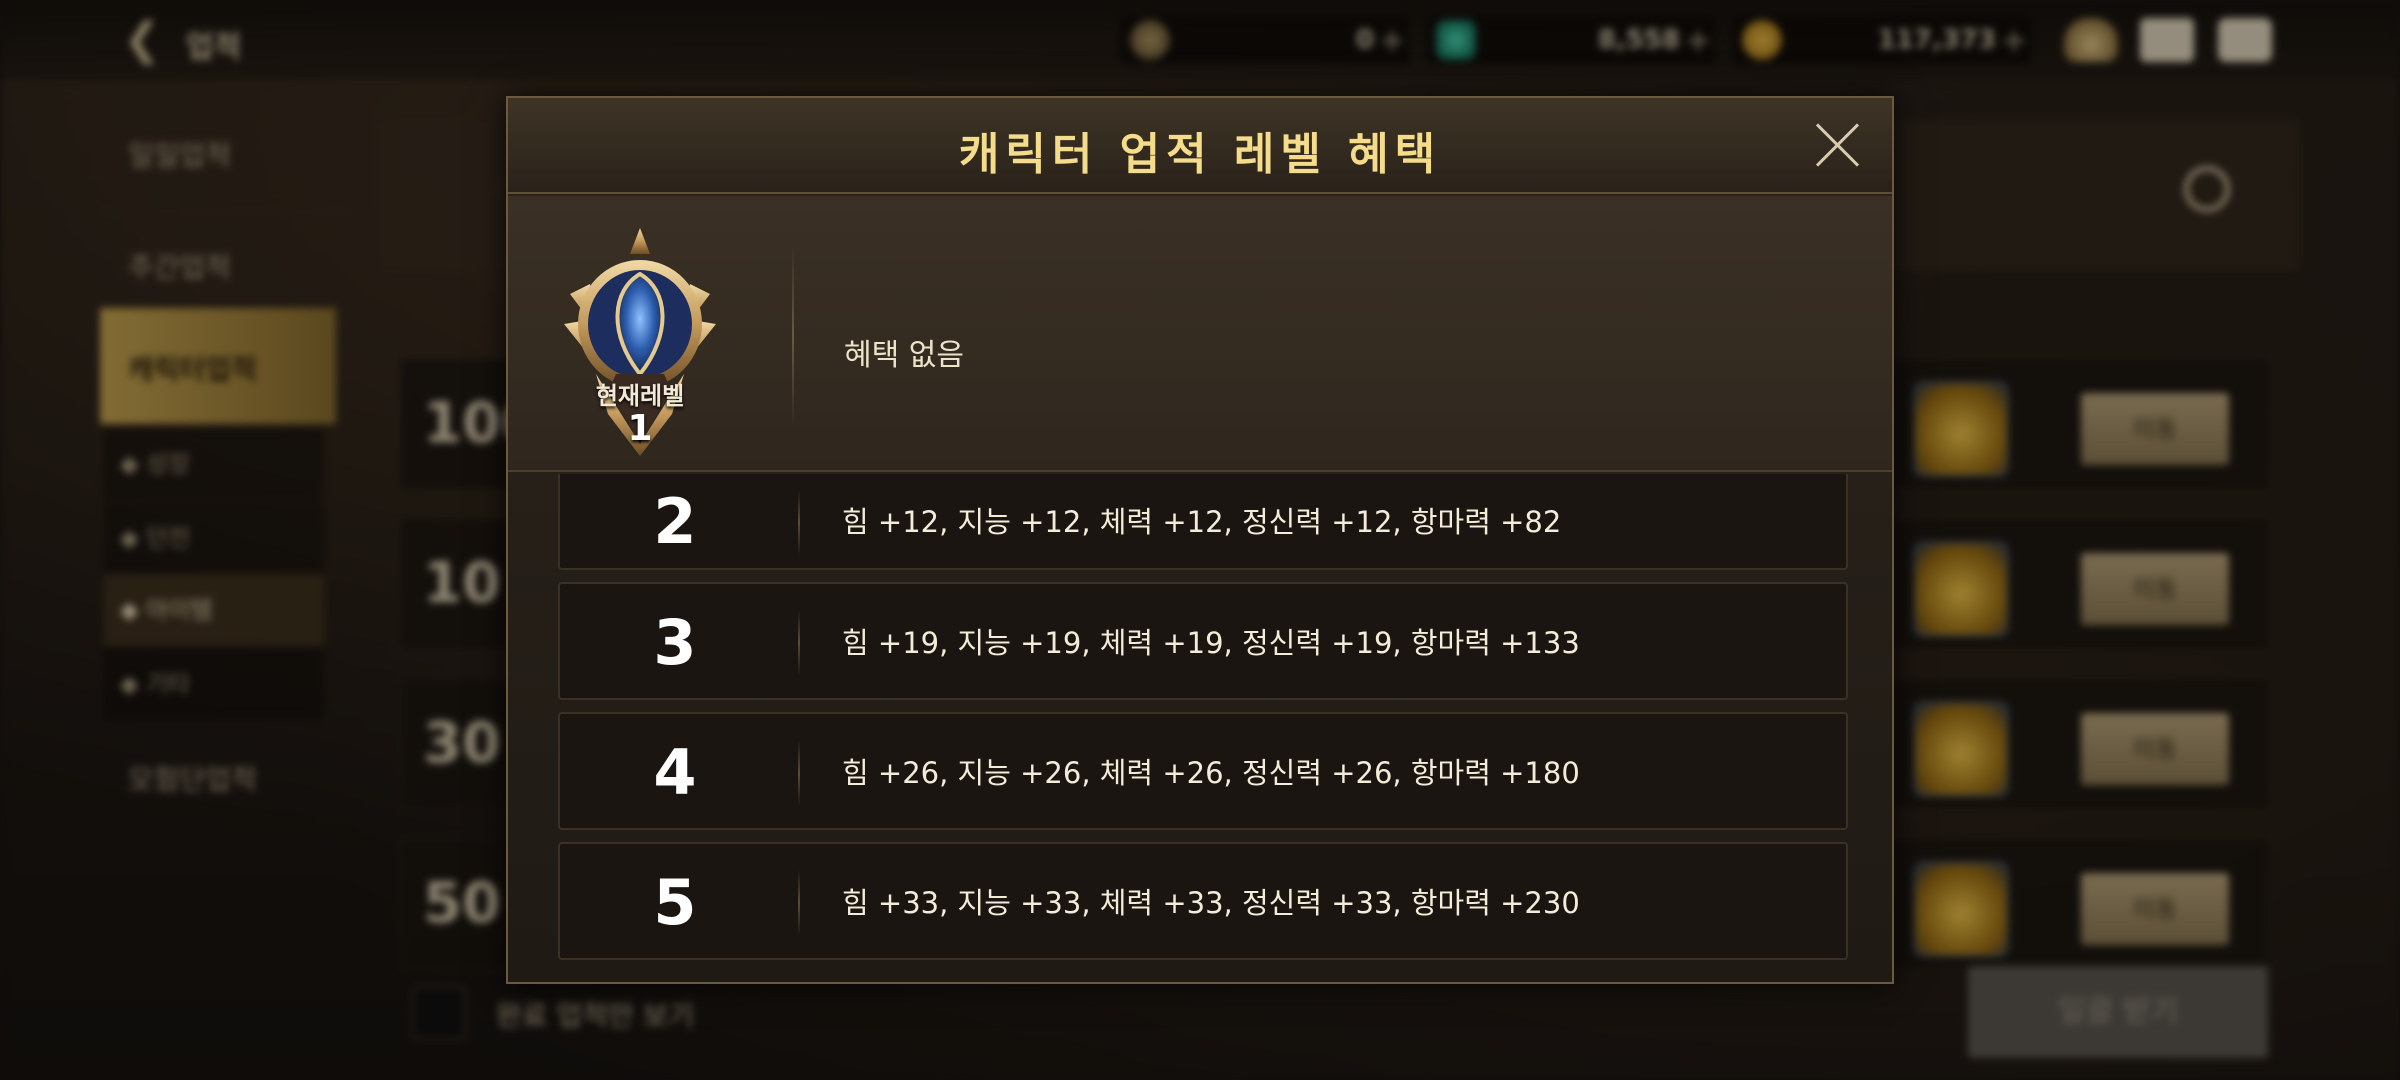  Describe the element at coordinates (675, 772) in the screenshot. I see `level-number: 4` at that location.